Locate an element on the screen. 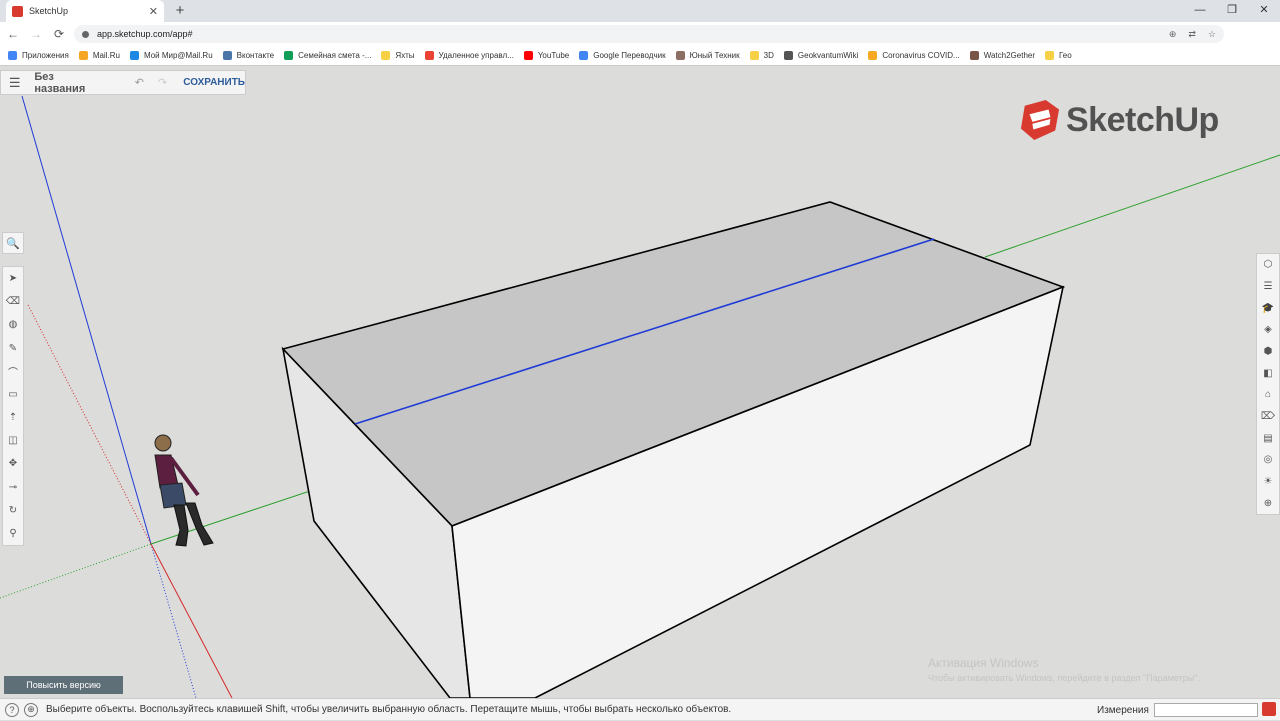  arc-tool-icon: ⌒ is located at coordinates (13, 371).